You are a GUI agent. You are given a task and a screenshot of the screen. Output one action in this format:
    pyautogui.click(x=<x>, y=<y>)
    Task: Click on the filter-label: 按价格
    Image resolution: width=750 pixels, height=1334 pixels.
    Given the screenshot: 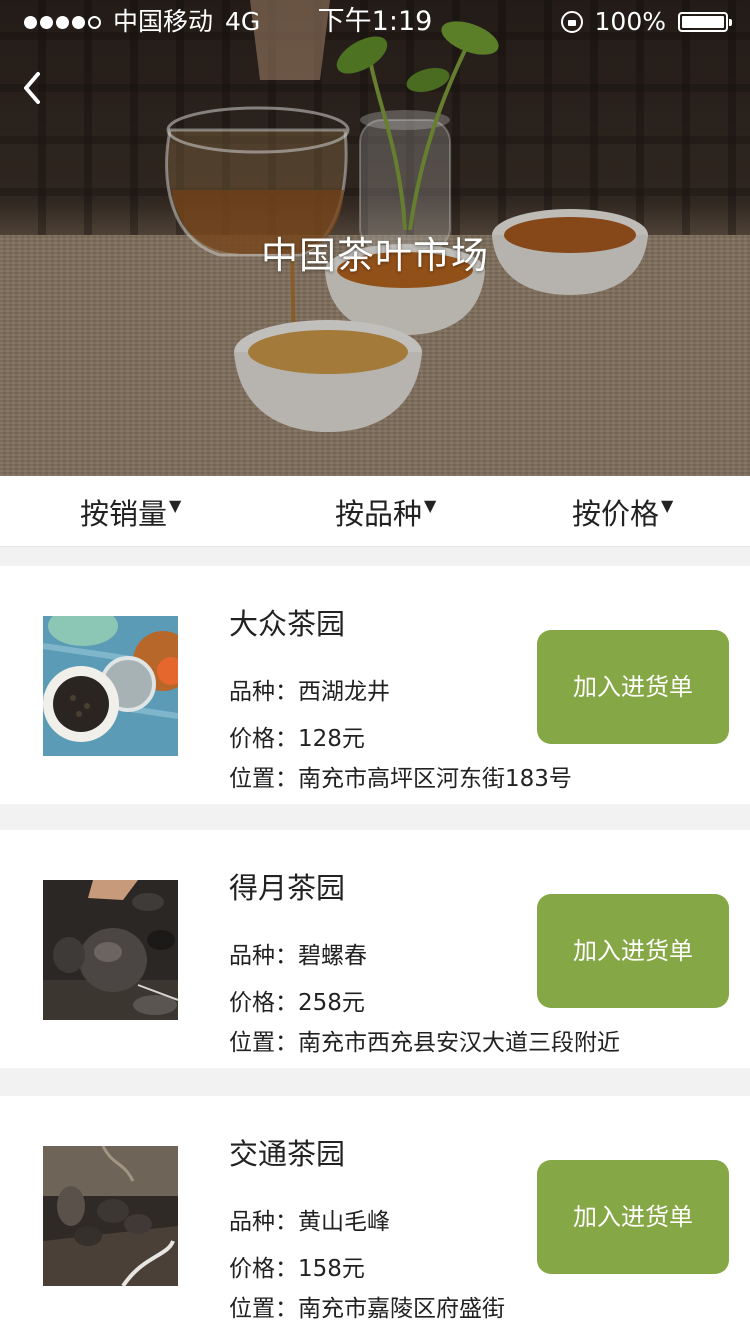 What is the action you would take?
    pyautogui.click(x=616, y=514)
    